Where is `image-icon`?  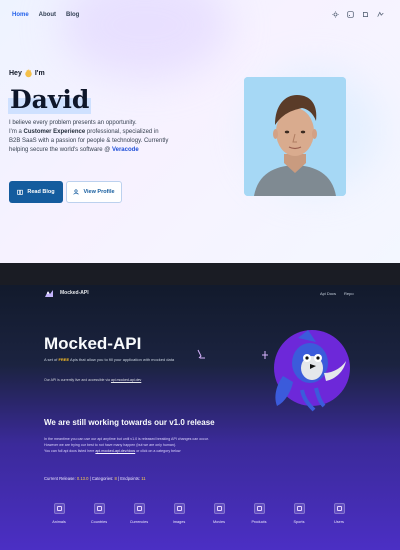
image-icon is located at coordinates (179, 508).